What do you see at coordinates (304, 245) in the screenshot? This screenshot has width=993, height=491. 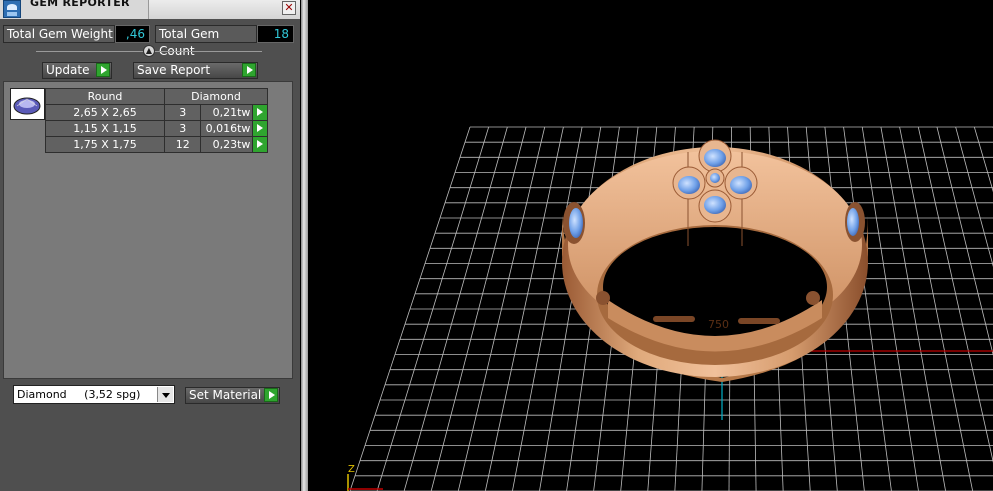 I see `panel-divider` at bounding box center [304, 245].